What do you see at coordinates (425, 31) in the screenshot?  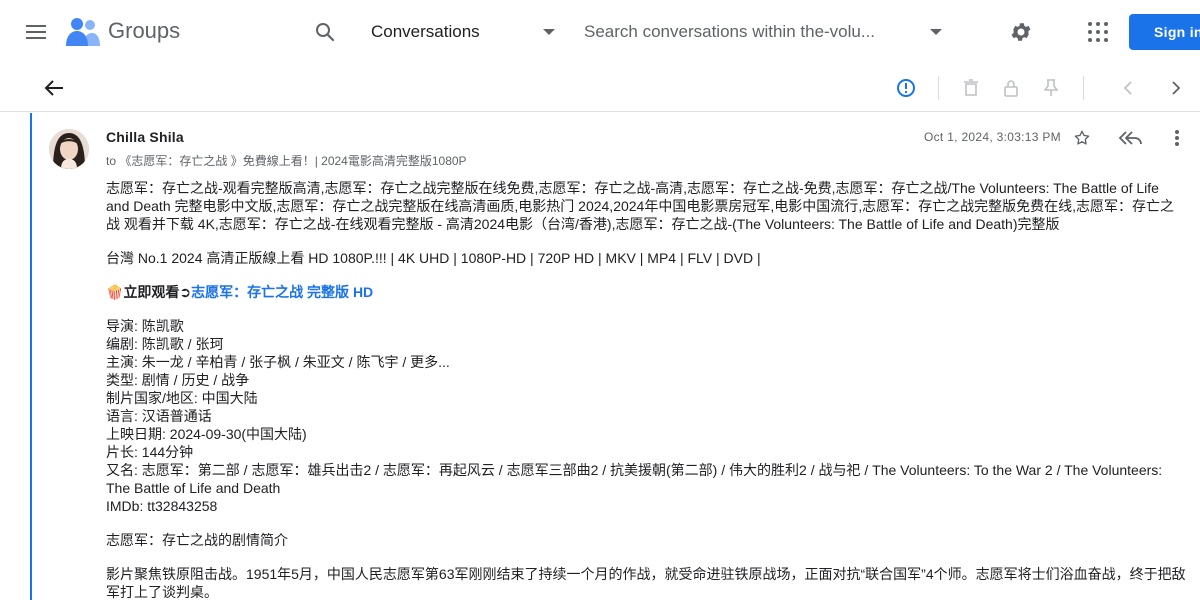 I see `search-scope-label: Conversations` at bounding box center [425, 31].